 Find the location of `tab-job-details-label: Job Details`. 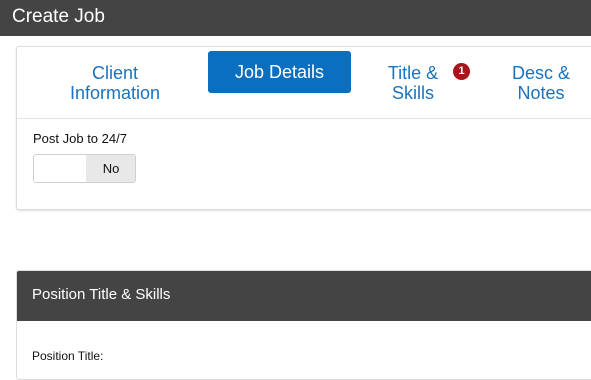

tab-job-details-label: Job Details is located at coordinates (279, 72).